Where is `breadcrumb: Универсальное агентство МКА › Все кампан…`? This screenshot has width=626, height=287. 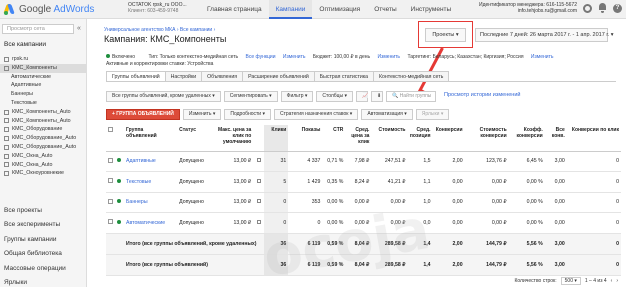
breadcrumb: Универсальное агентство МКА › Все кампан… is located at coordinates (159, 30).